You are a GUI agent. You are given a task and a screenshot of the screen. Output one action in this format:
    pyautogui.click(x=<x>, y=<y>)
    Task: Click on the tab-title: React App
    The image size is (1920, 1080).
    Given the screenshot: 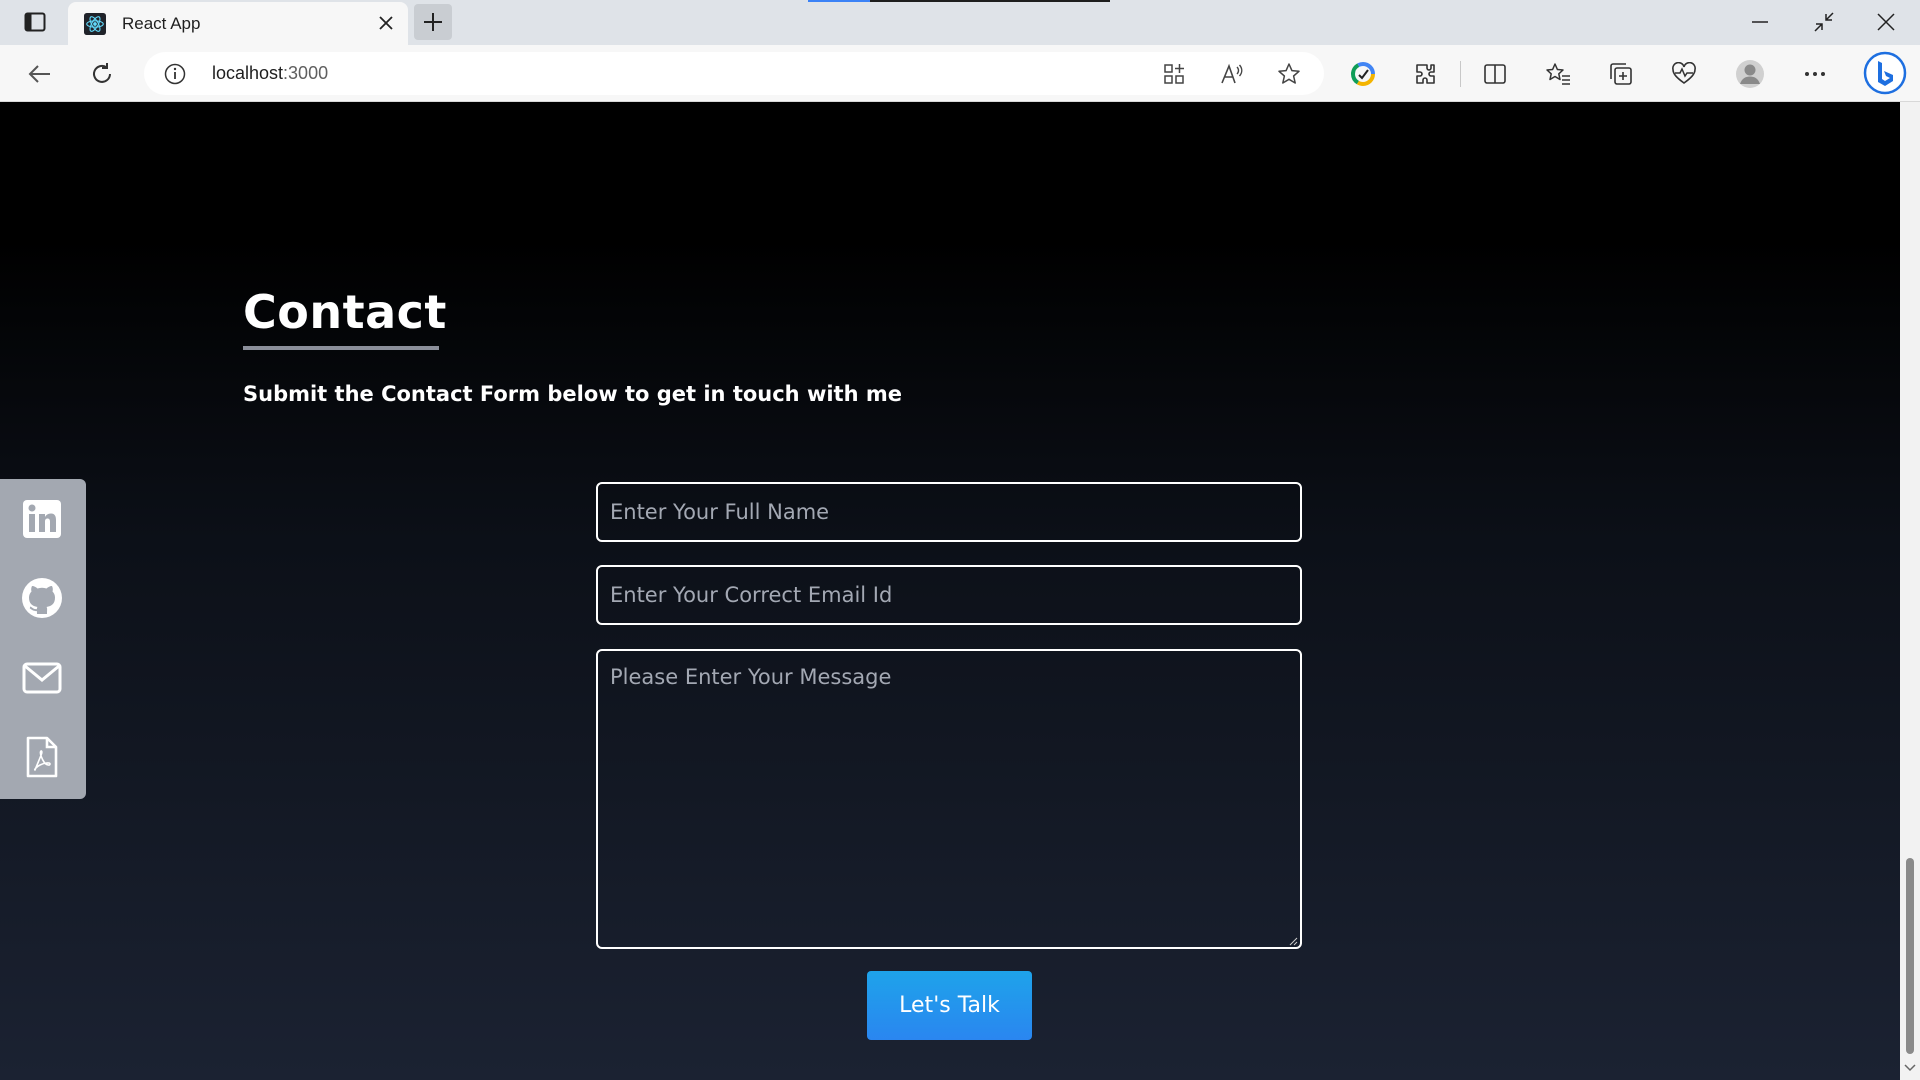 What is the action you would take?
    pyautogui.click(x=161, y=23)
    